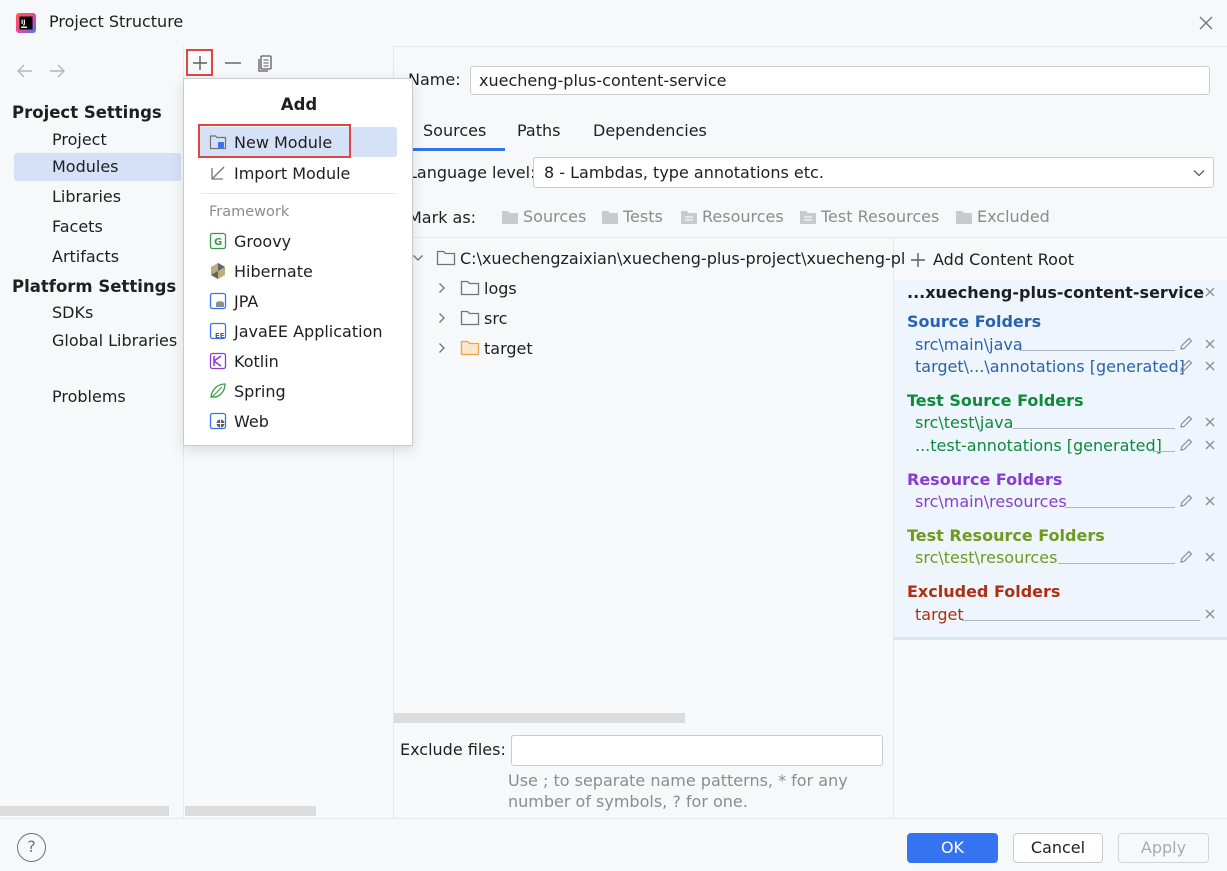  Describe the element at coordinates (298, 301) in the screenshot. I see `menu-item-jpa: JPA` at that location.